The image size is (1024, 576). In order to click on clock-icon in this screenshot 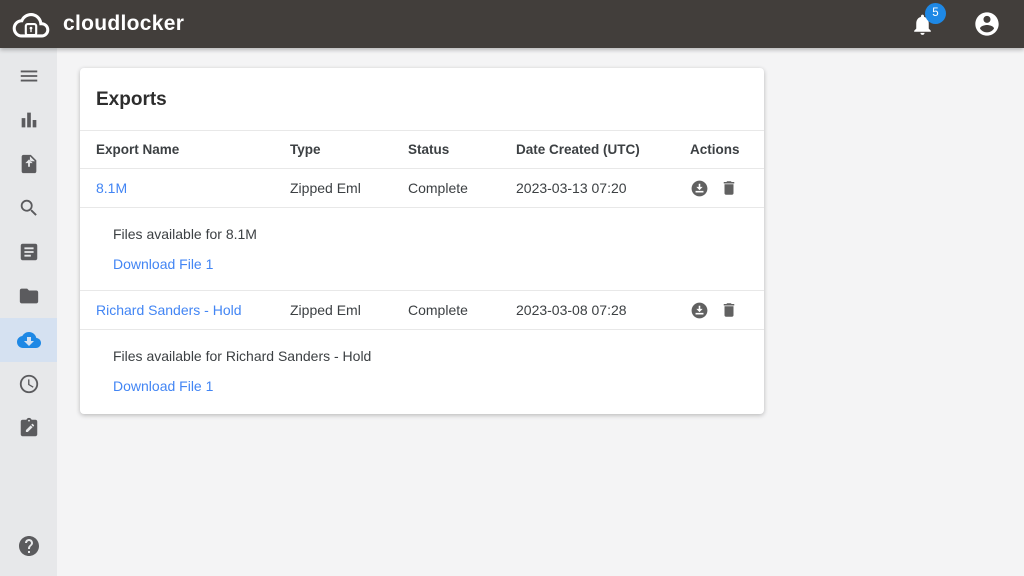, I will do `click(29, 384)`.